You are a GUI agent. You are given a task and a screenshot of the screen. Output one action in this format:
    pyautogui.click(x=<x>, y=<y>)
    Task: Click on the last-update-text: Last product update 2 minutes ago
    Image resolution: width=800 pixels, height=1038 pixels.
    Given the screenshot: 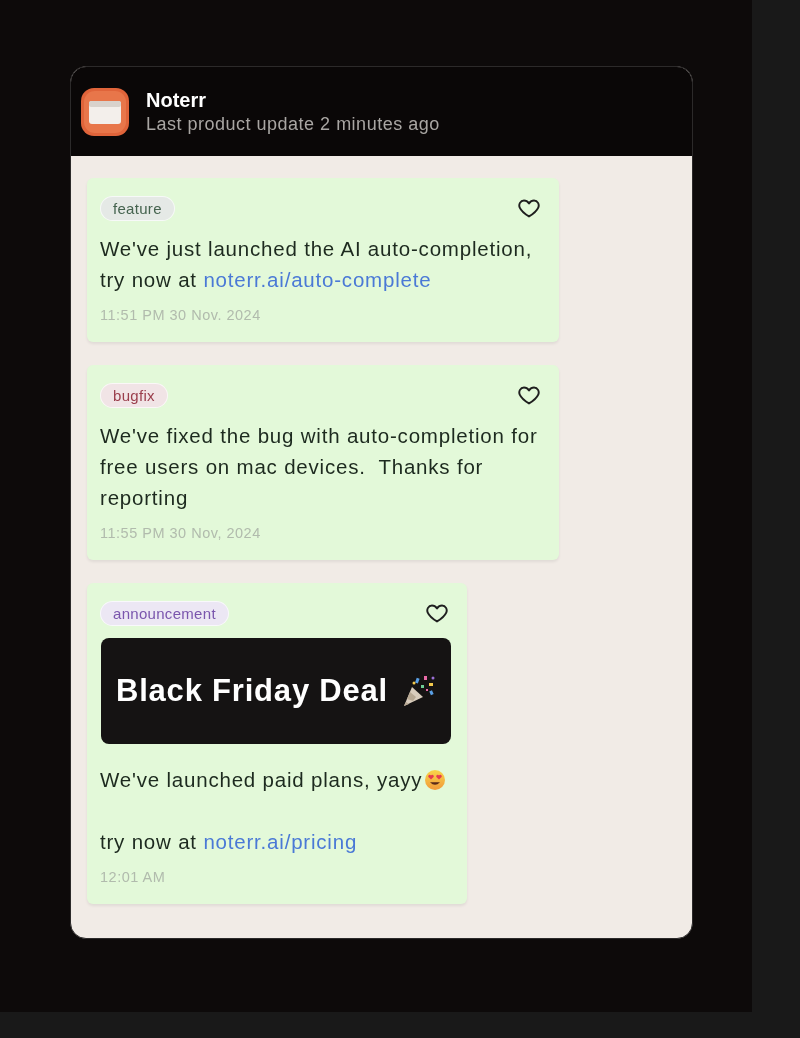 What is the action you would take?
    pyautogui.click(x=293, y=124)
    